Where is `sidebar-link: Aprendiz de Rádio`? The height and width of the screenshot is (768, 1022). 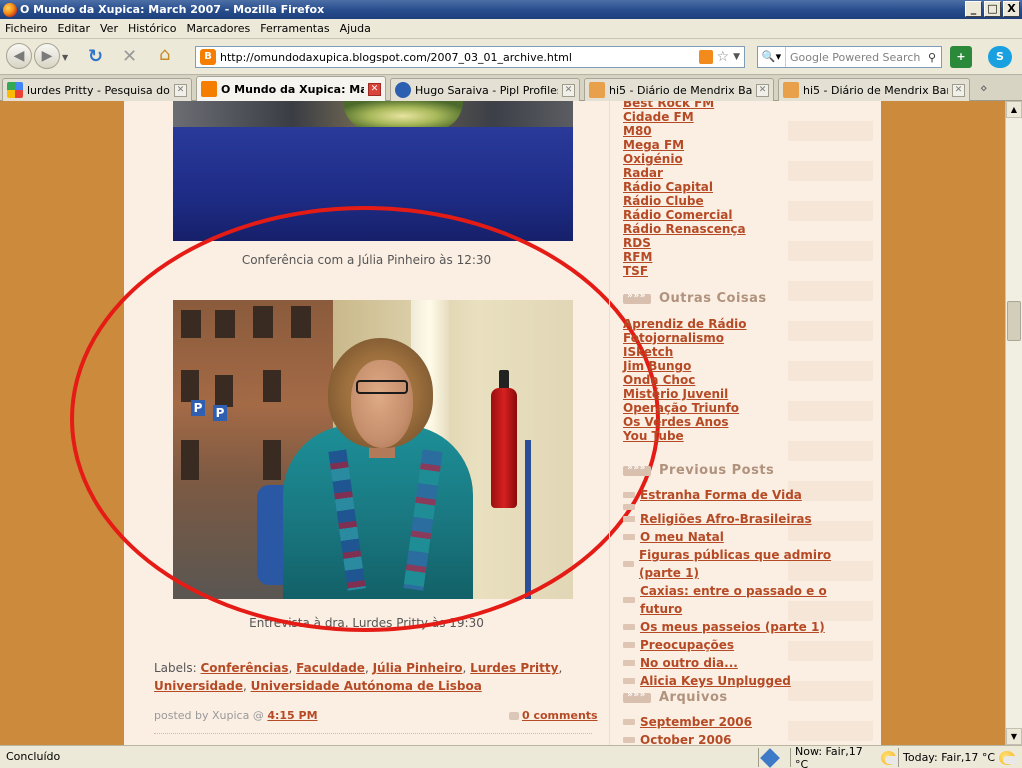 sidebar-link: Aprendiz de Rádio is located at coordinates (685, 324).